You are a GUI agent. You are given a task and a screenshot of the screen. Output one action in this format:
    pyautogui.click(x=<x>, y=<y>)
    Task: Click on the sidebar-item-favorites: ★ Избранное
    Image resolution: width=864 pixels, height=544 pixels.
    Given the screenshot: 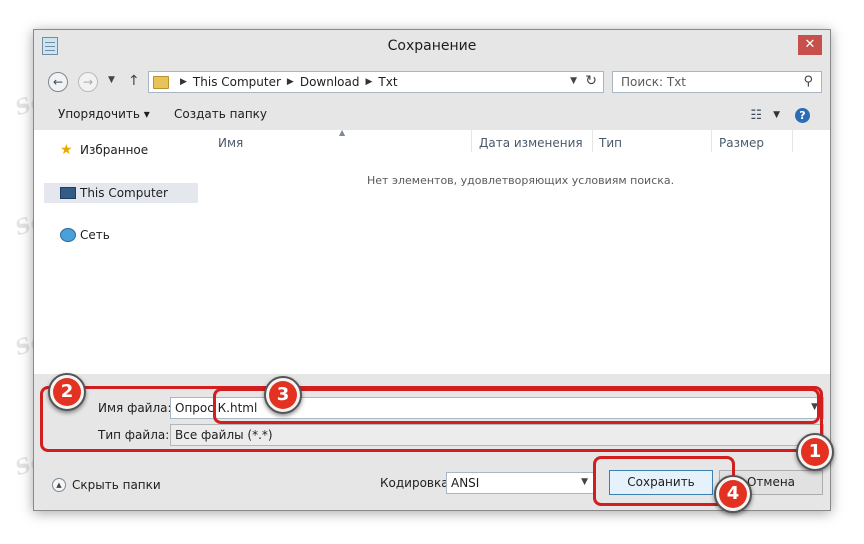 What is the action you would take?
    pyautogui.click(x=121, y=150)
    